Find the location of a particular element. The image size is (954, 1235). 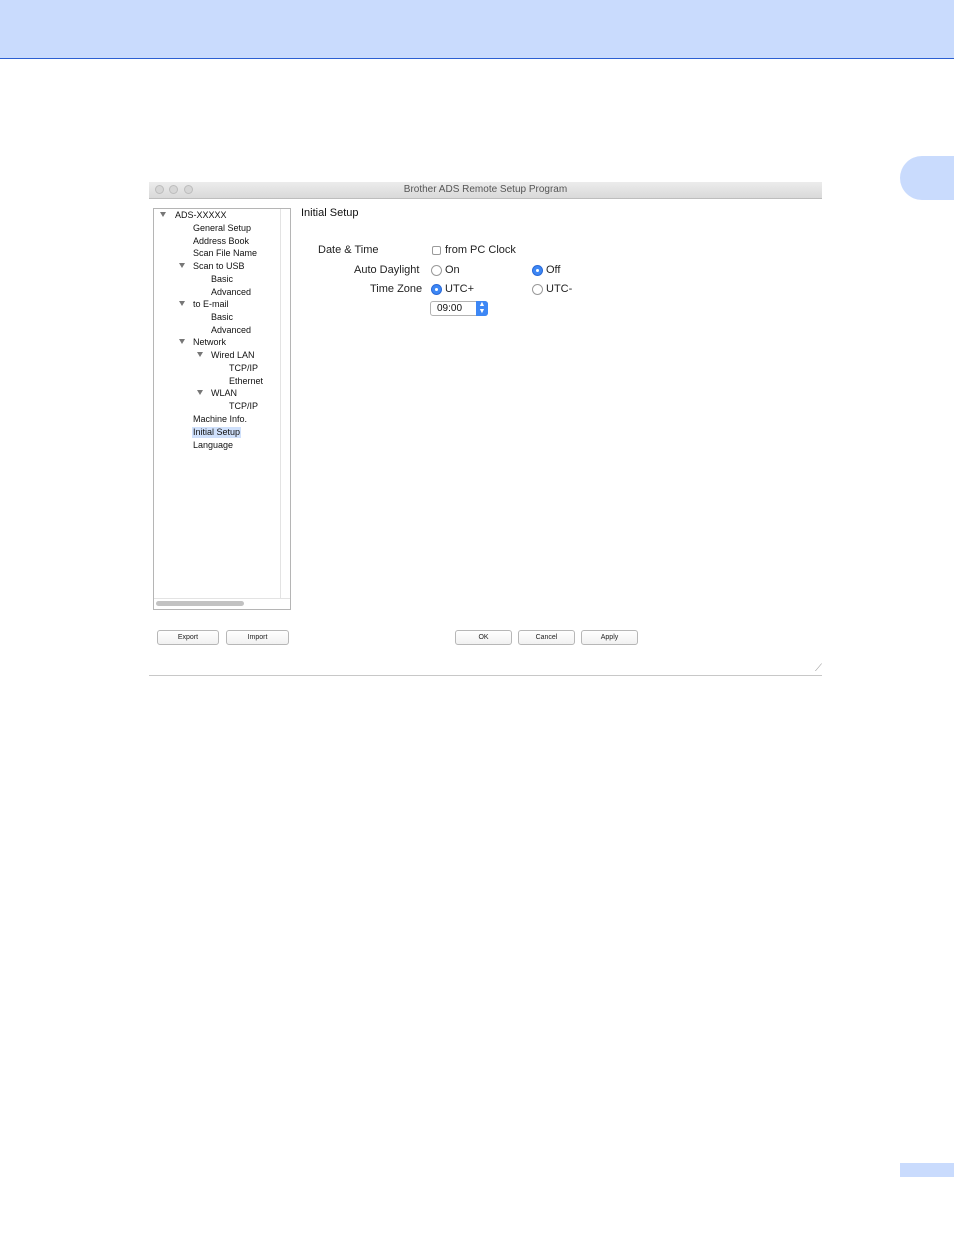

tree-horizontal-scrollbar is located at coordinates (222, 603).